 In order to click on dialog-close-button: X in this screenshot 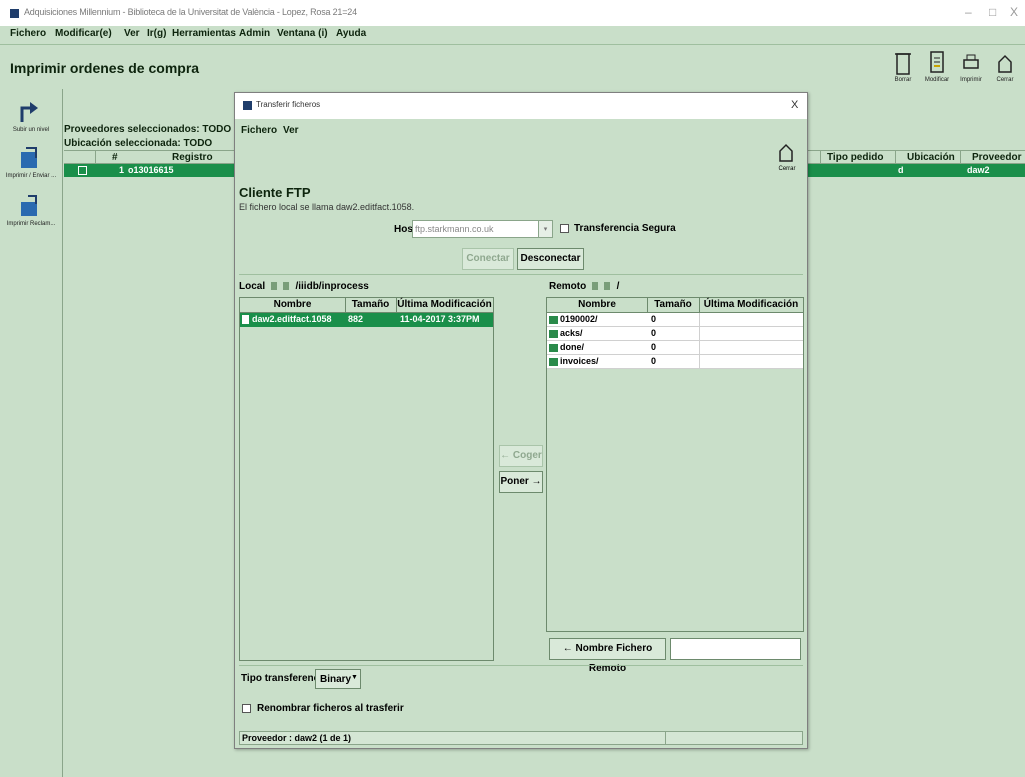, I will do `click(794, 105)`.